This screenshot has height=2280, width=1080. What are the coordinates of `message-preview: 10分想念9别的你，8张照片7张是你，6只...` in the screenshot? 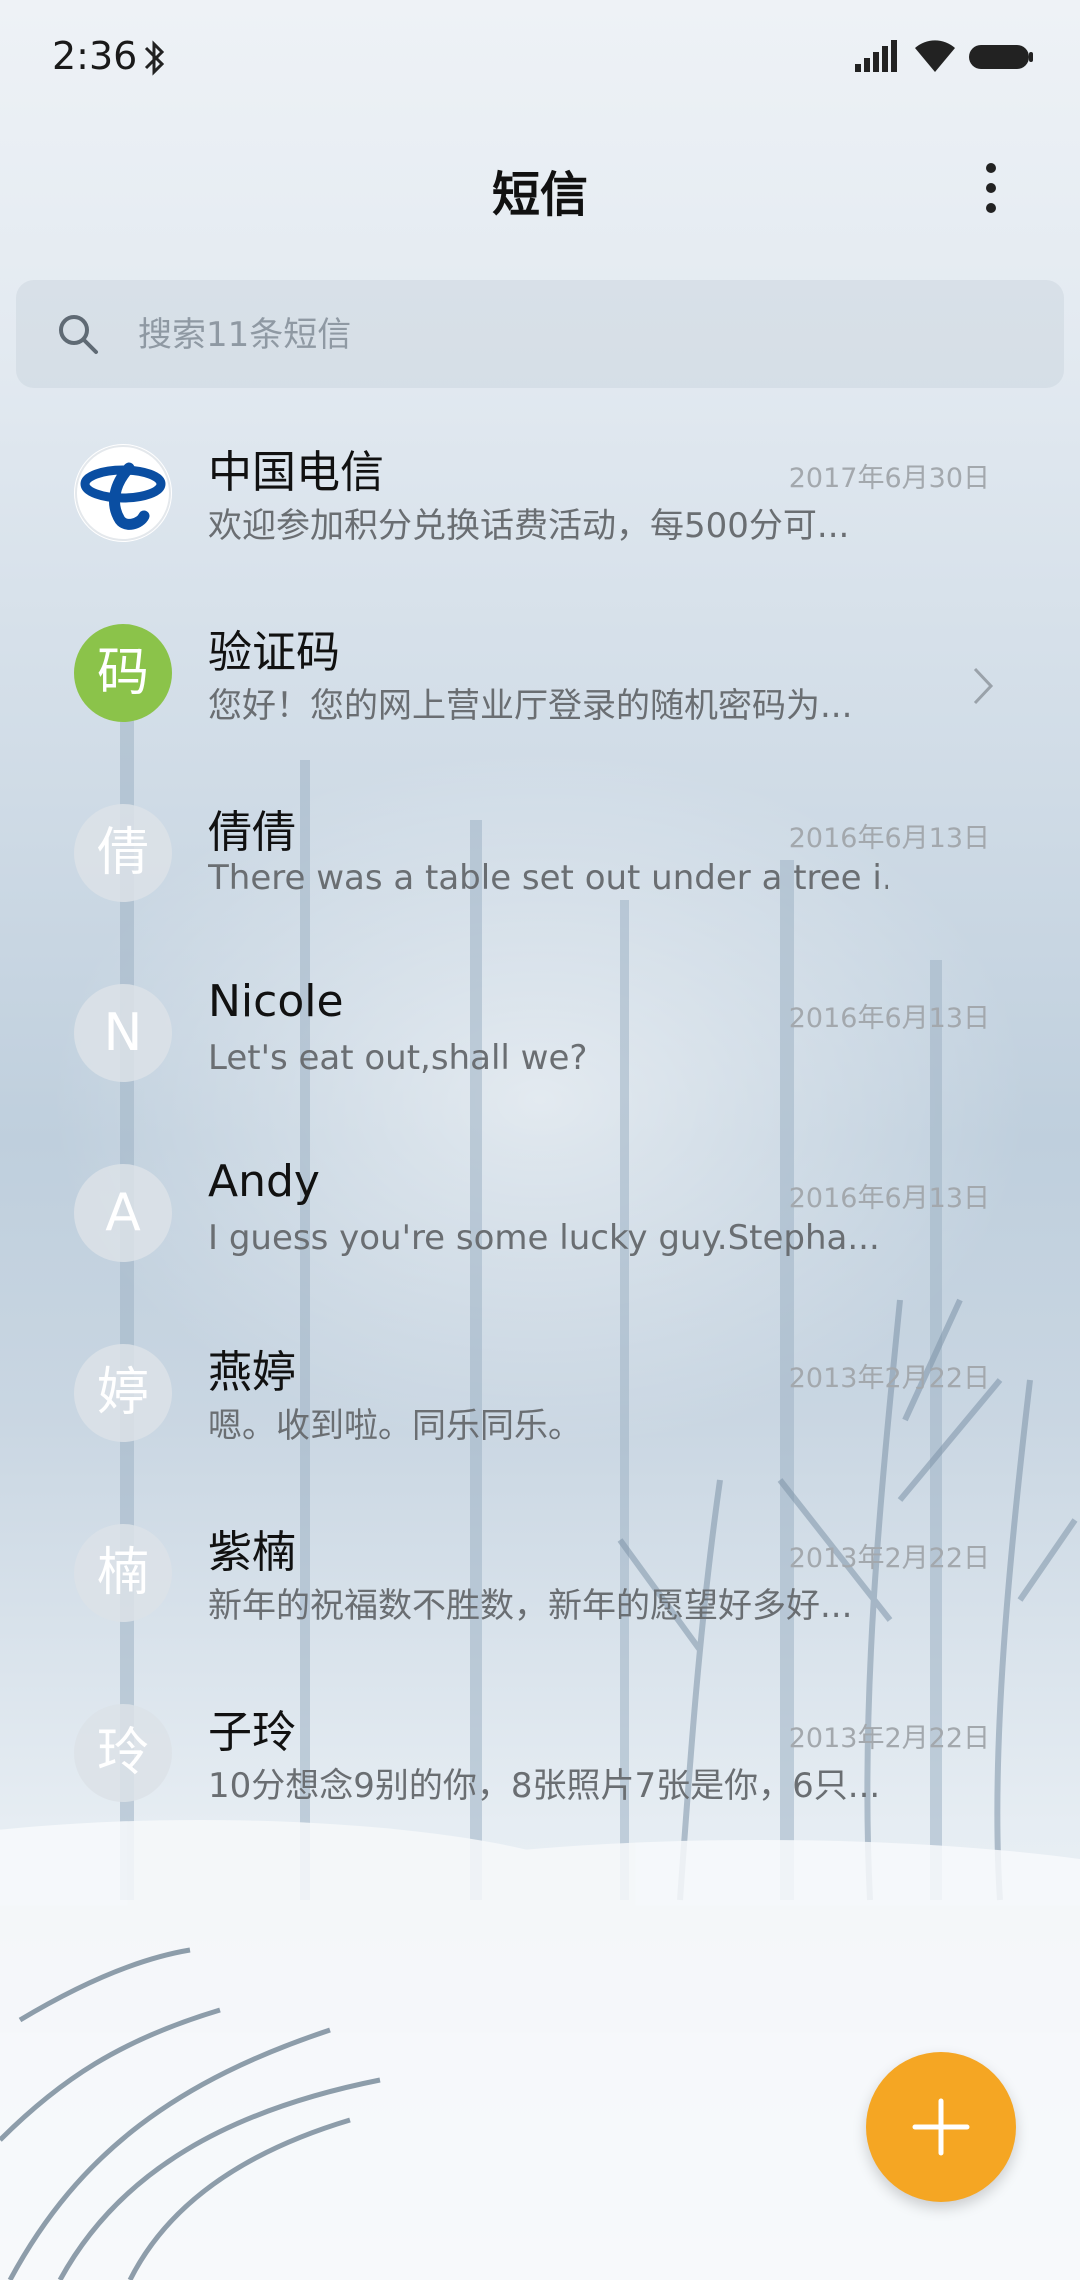 It's located at (544, 1786).